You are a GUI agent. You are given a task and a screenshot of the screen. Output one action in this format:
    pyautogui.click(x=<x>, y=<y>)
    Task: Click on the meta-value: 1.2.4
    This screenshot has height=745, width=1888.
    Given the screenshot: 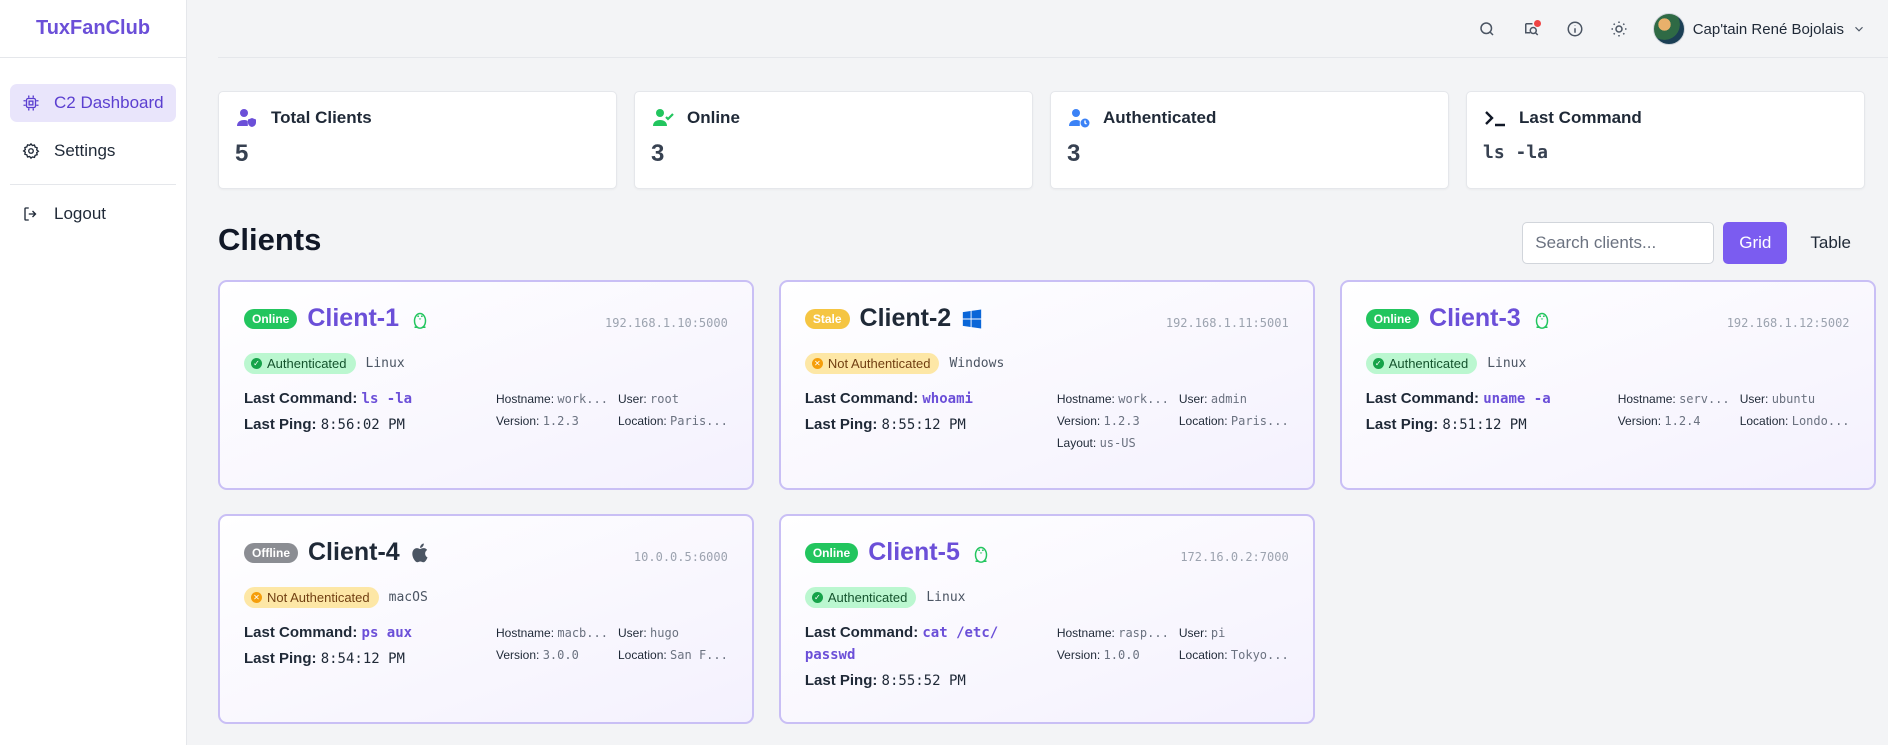 What is the action you would take?
    pyautogui.click(x=1682, y=421)
    